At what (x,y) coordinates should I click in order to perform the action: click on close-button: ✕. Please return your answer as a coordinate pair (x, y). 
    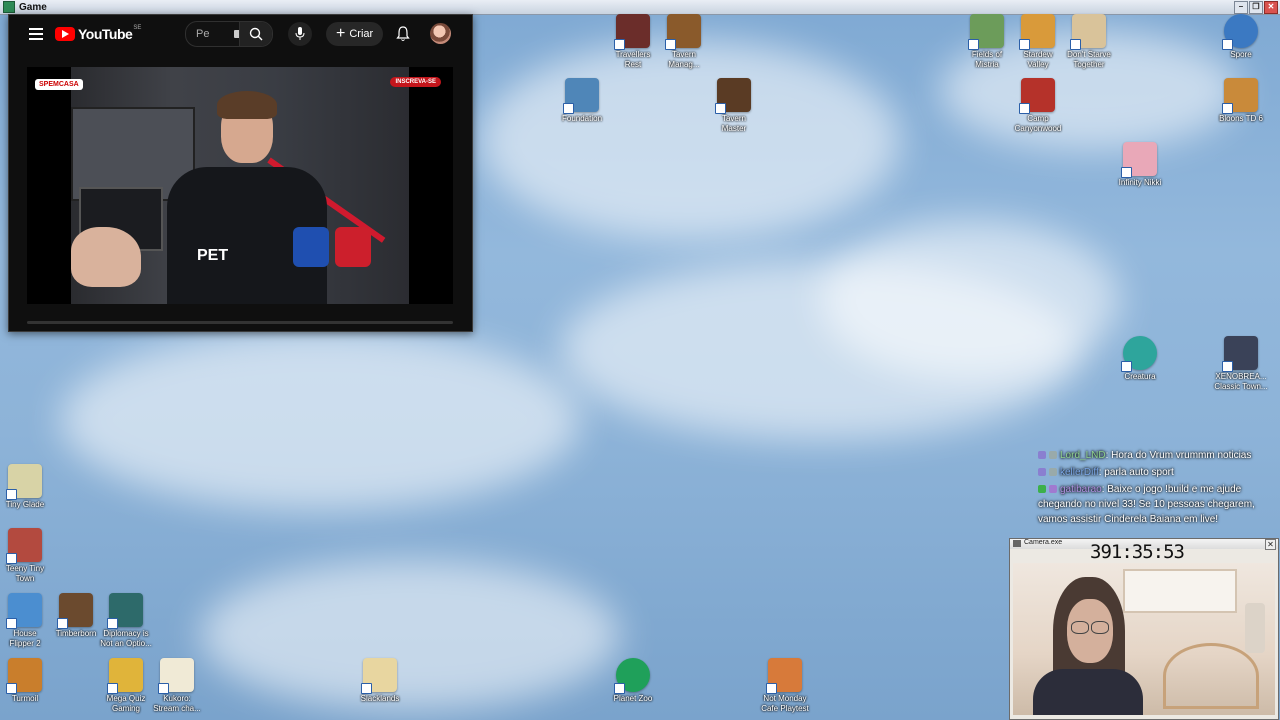
    Looking at the image, I should click on (1271, 7).